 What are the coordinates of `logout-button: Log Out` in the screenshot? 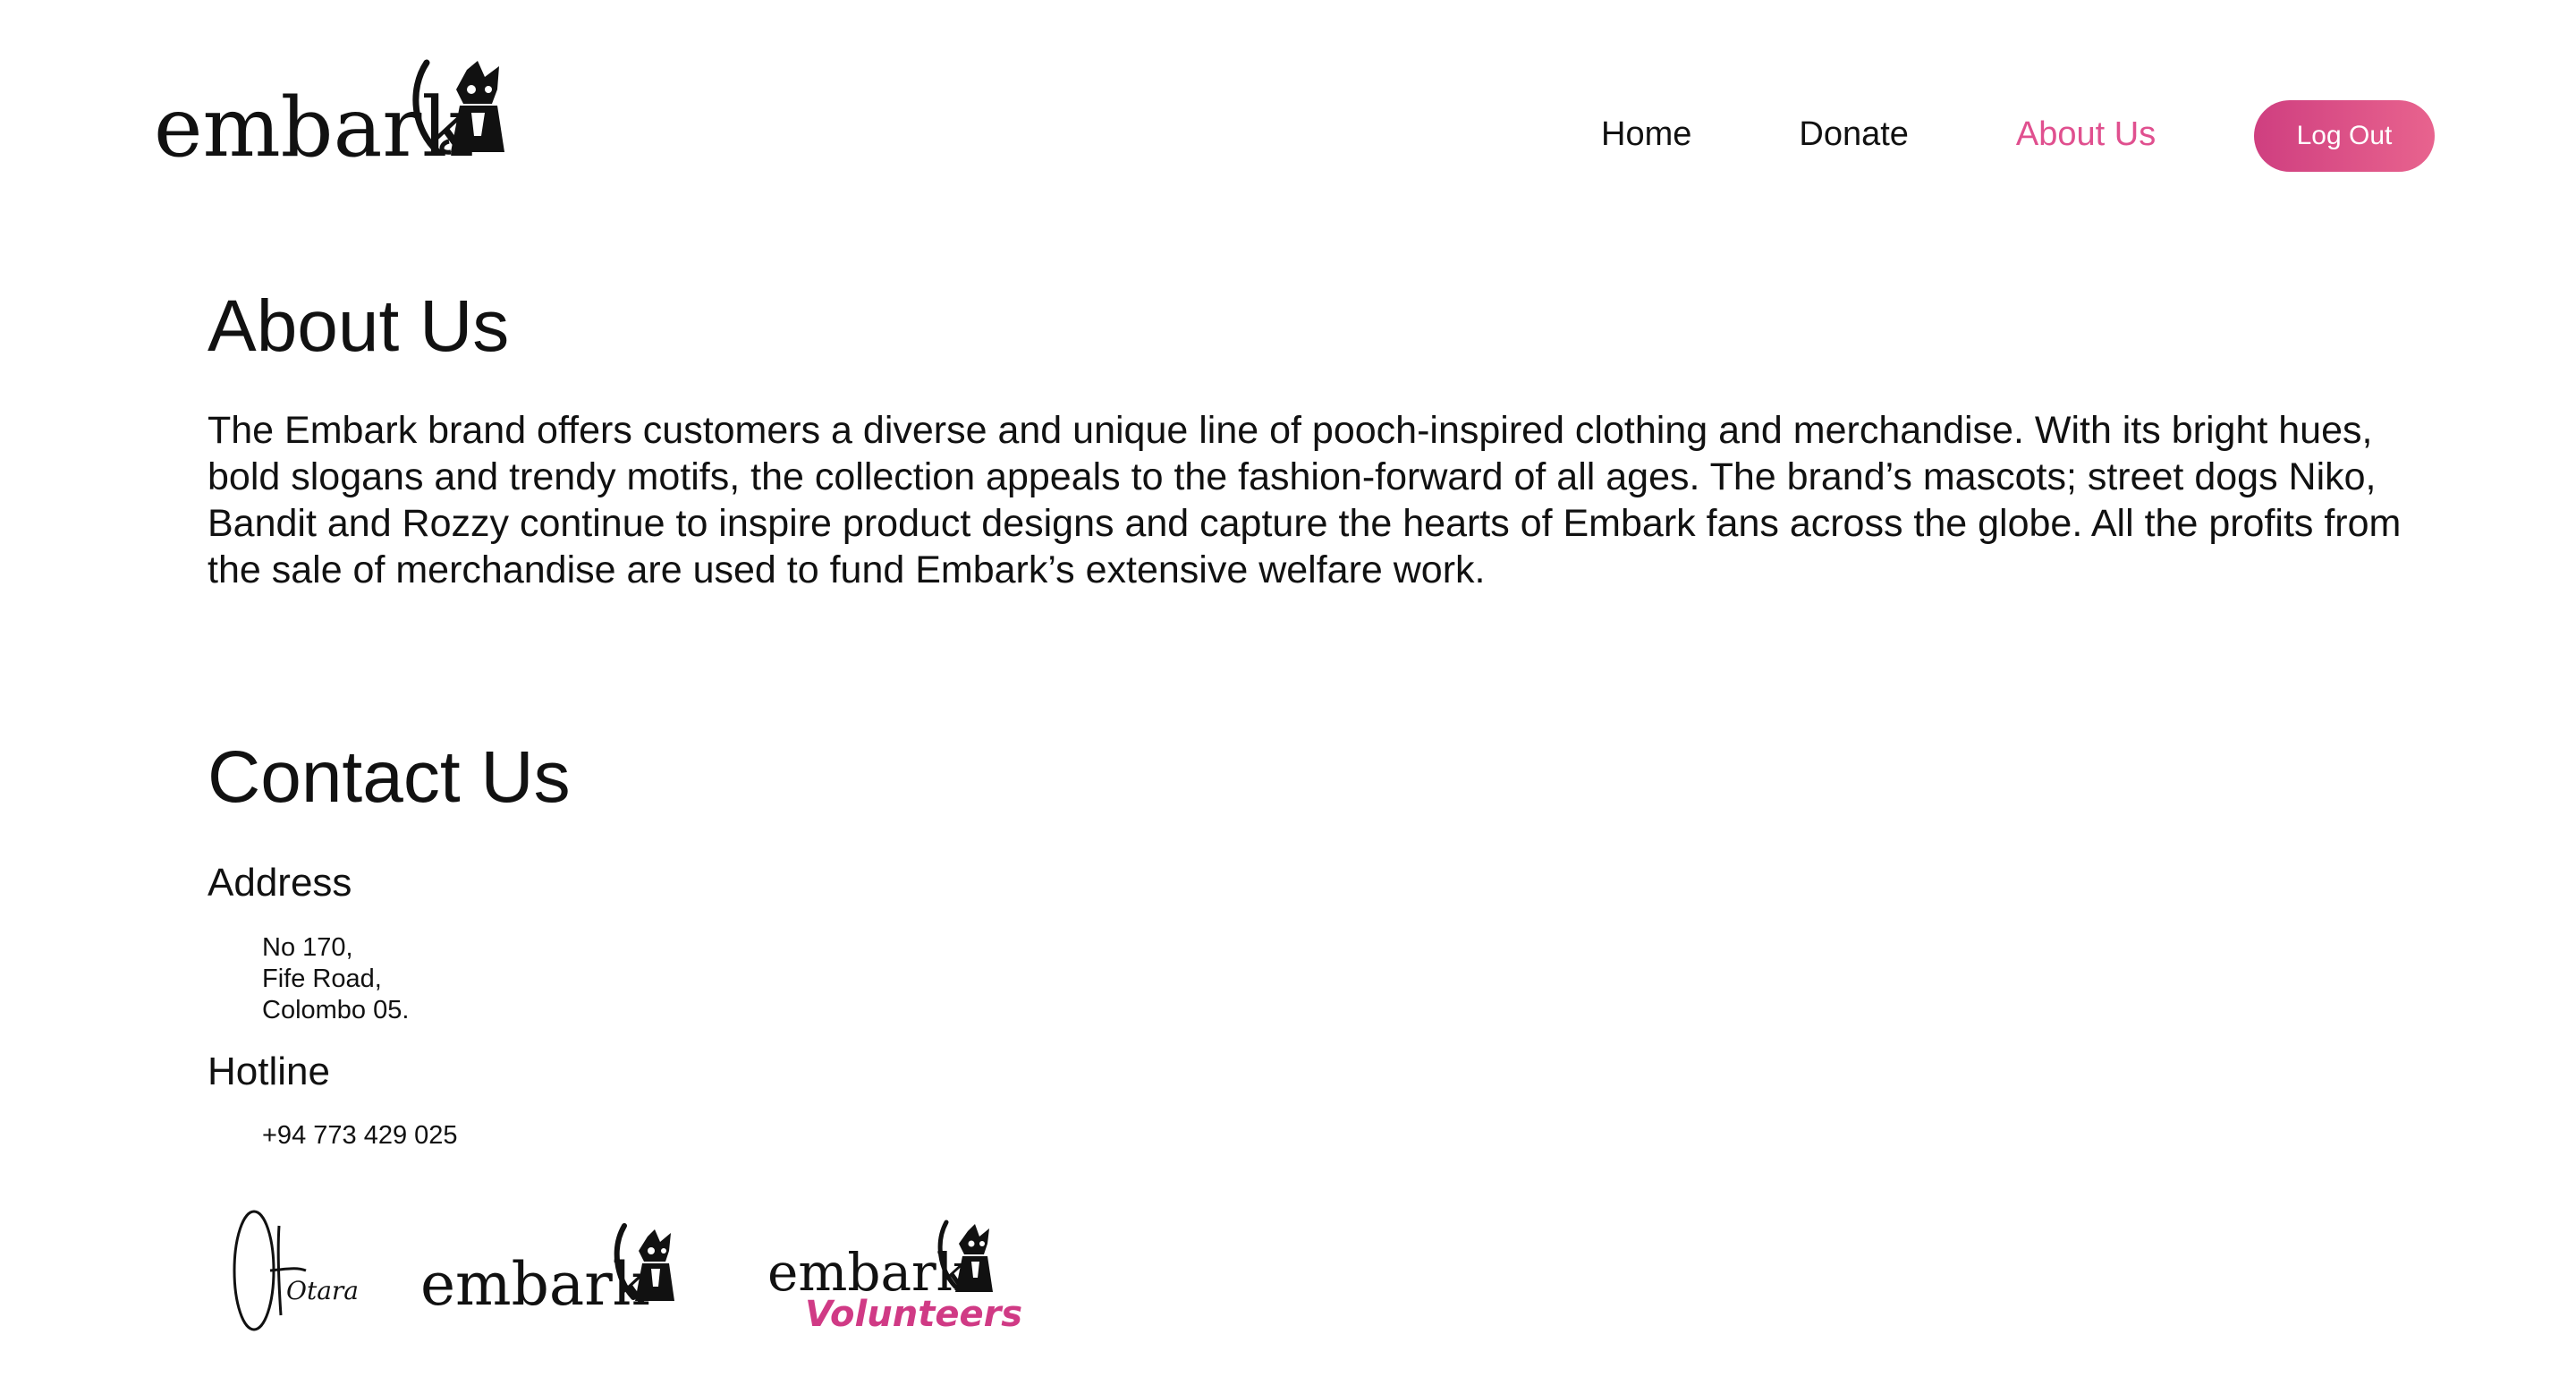 It's located at (2344, 136).